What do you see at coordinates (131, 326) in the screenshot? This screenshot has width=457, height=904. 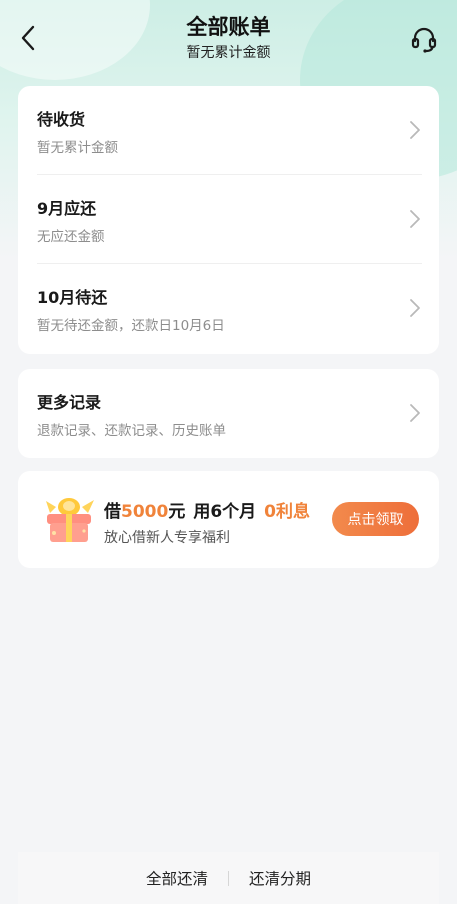 I see `bill-item-sub: 暂无待还金额，还款日10月6日` at bounding box center [131, 326].